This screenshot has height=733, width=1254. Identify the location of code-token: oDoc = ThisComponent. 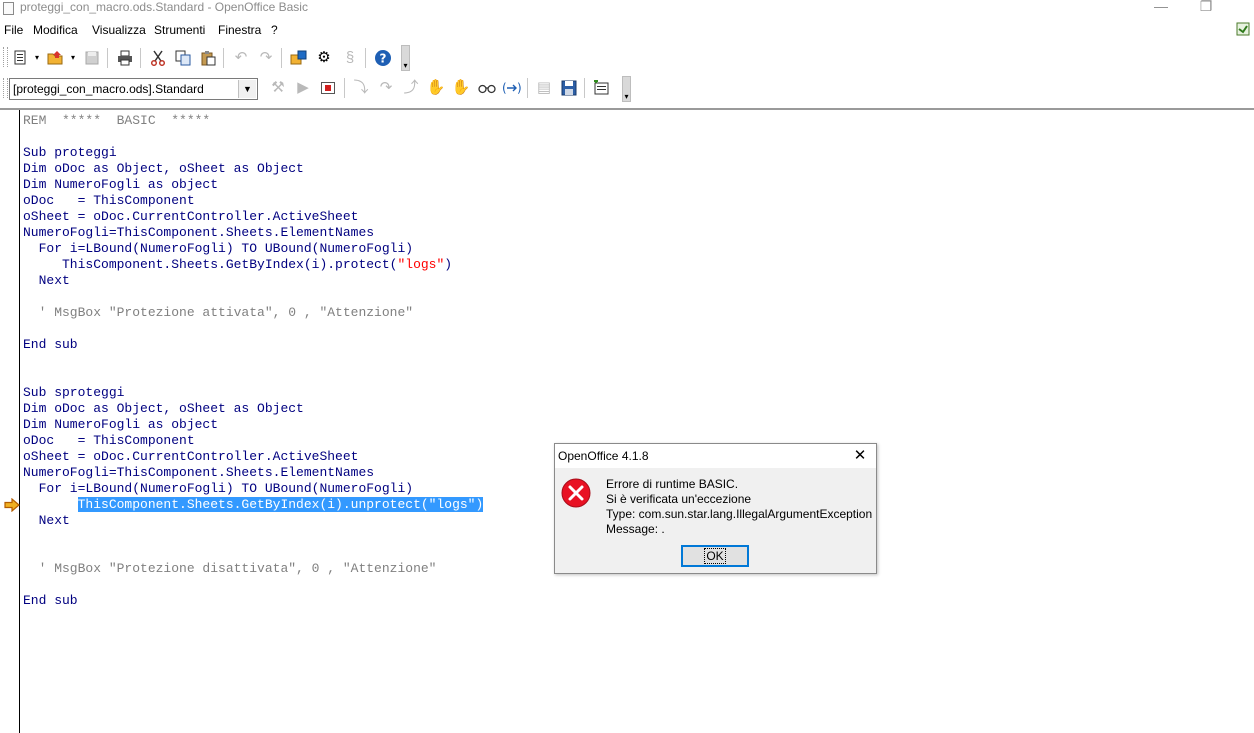
(109, 440).